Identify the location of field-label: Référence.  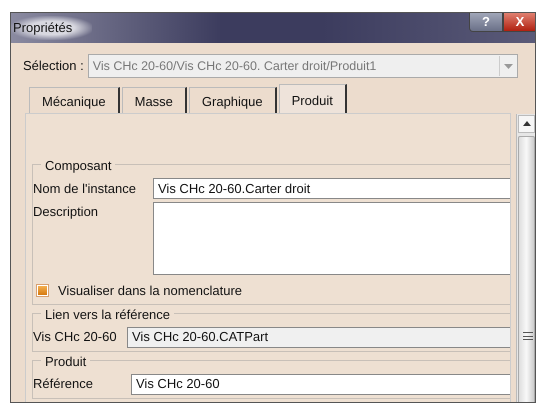
(63, 384).